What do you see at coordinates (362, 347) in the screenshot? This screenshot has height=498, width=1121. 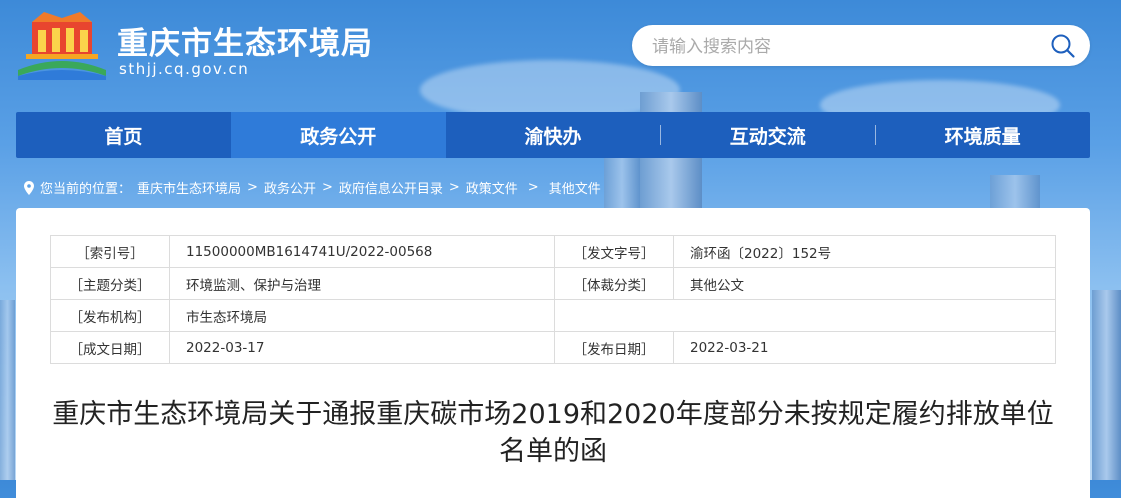 I see `meta-value-written-date: 2022-03-17` at bounding box center [362, 347].